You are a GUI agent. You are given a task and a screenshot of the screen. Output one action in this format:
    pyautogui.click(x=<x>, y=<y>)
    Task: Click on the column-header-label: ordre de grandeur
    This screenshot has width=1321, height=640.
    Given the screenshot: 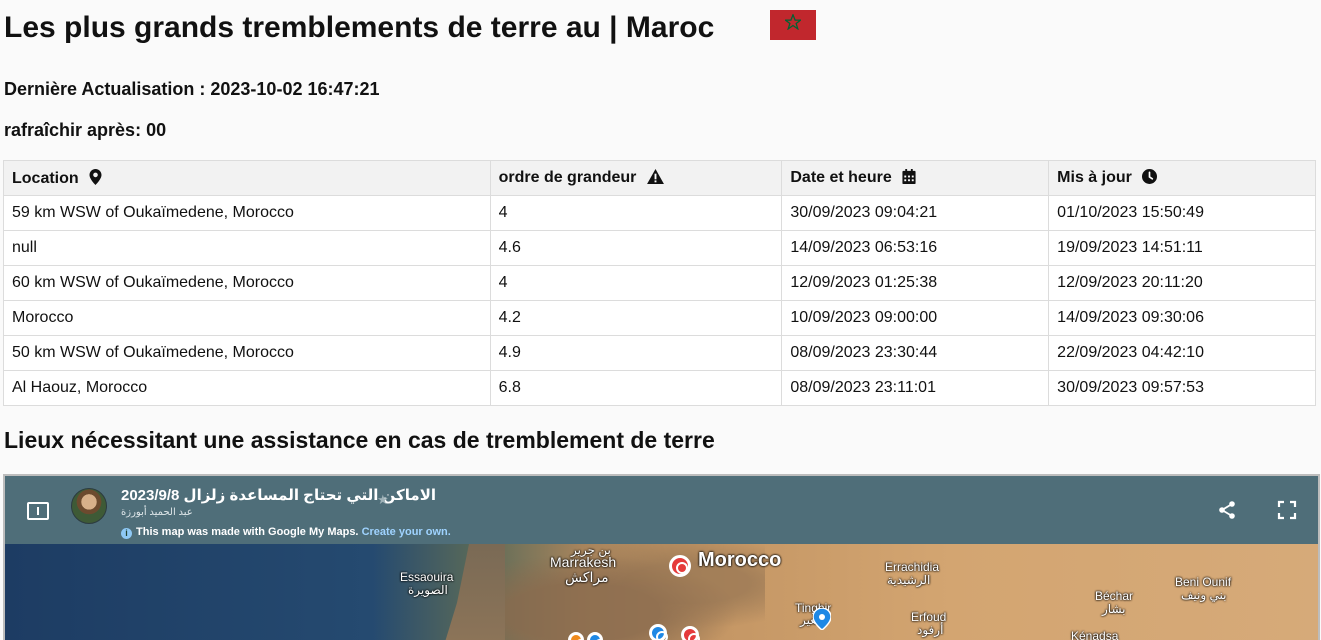 What is the action you would take?
    pyautogui.click(x=567, y=177)
    